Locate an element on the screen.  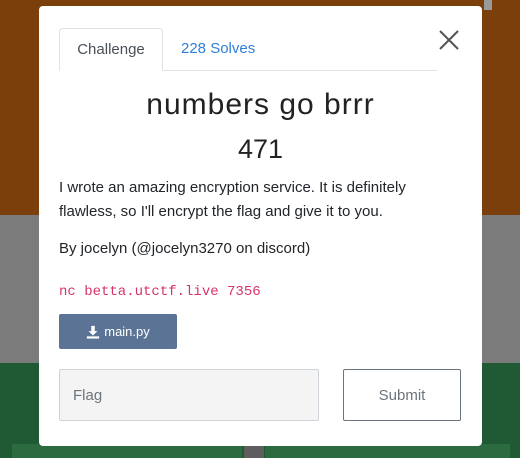
background-divider is located at coordinates (254, 451).